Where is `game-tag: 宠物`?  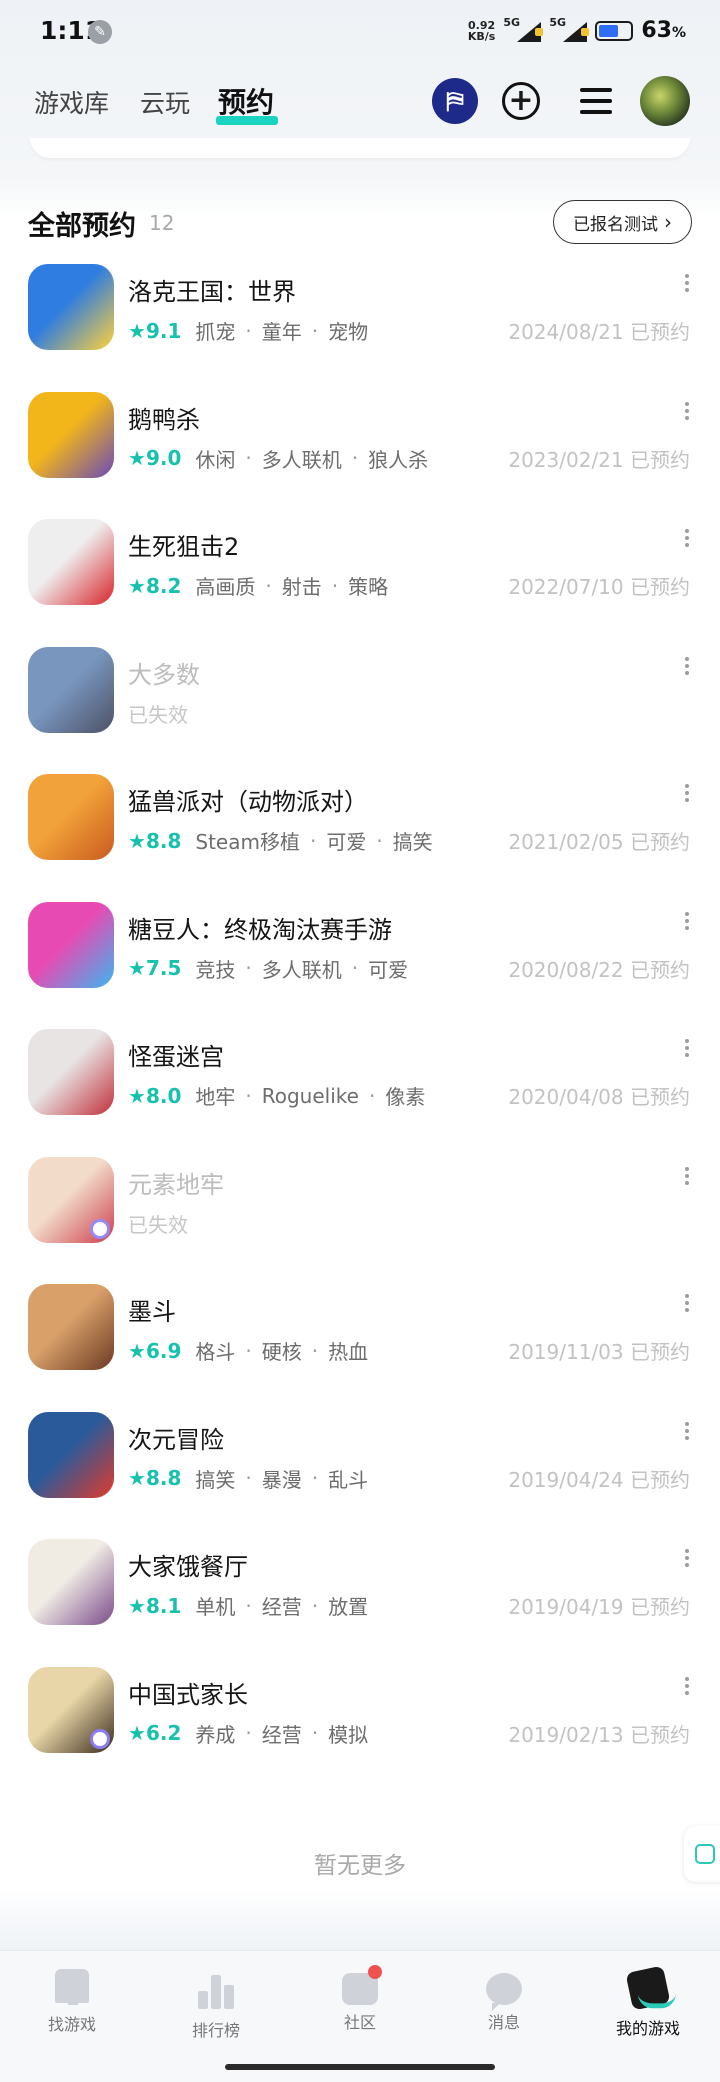
game-tag: 宠物 is located at coordinates (348, 332).